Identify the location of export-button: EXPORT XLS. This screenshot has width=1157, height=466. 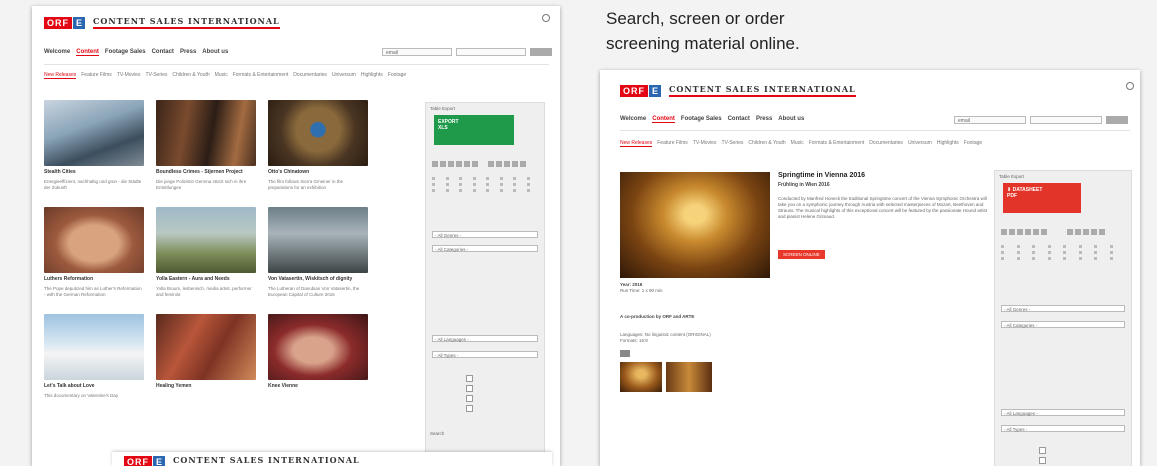
(474, 130).